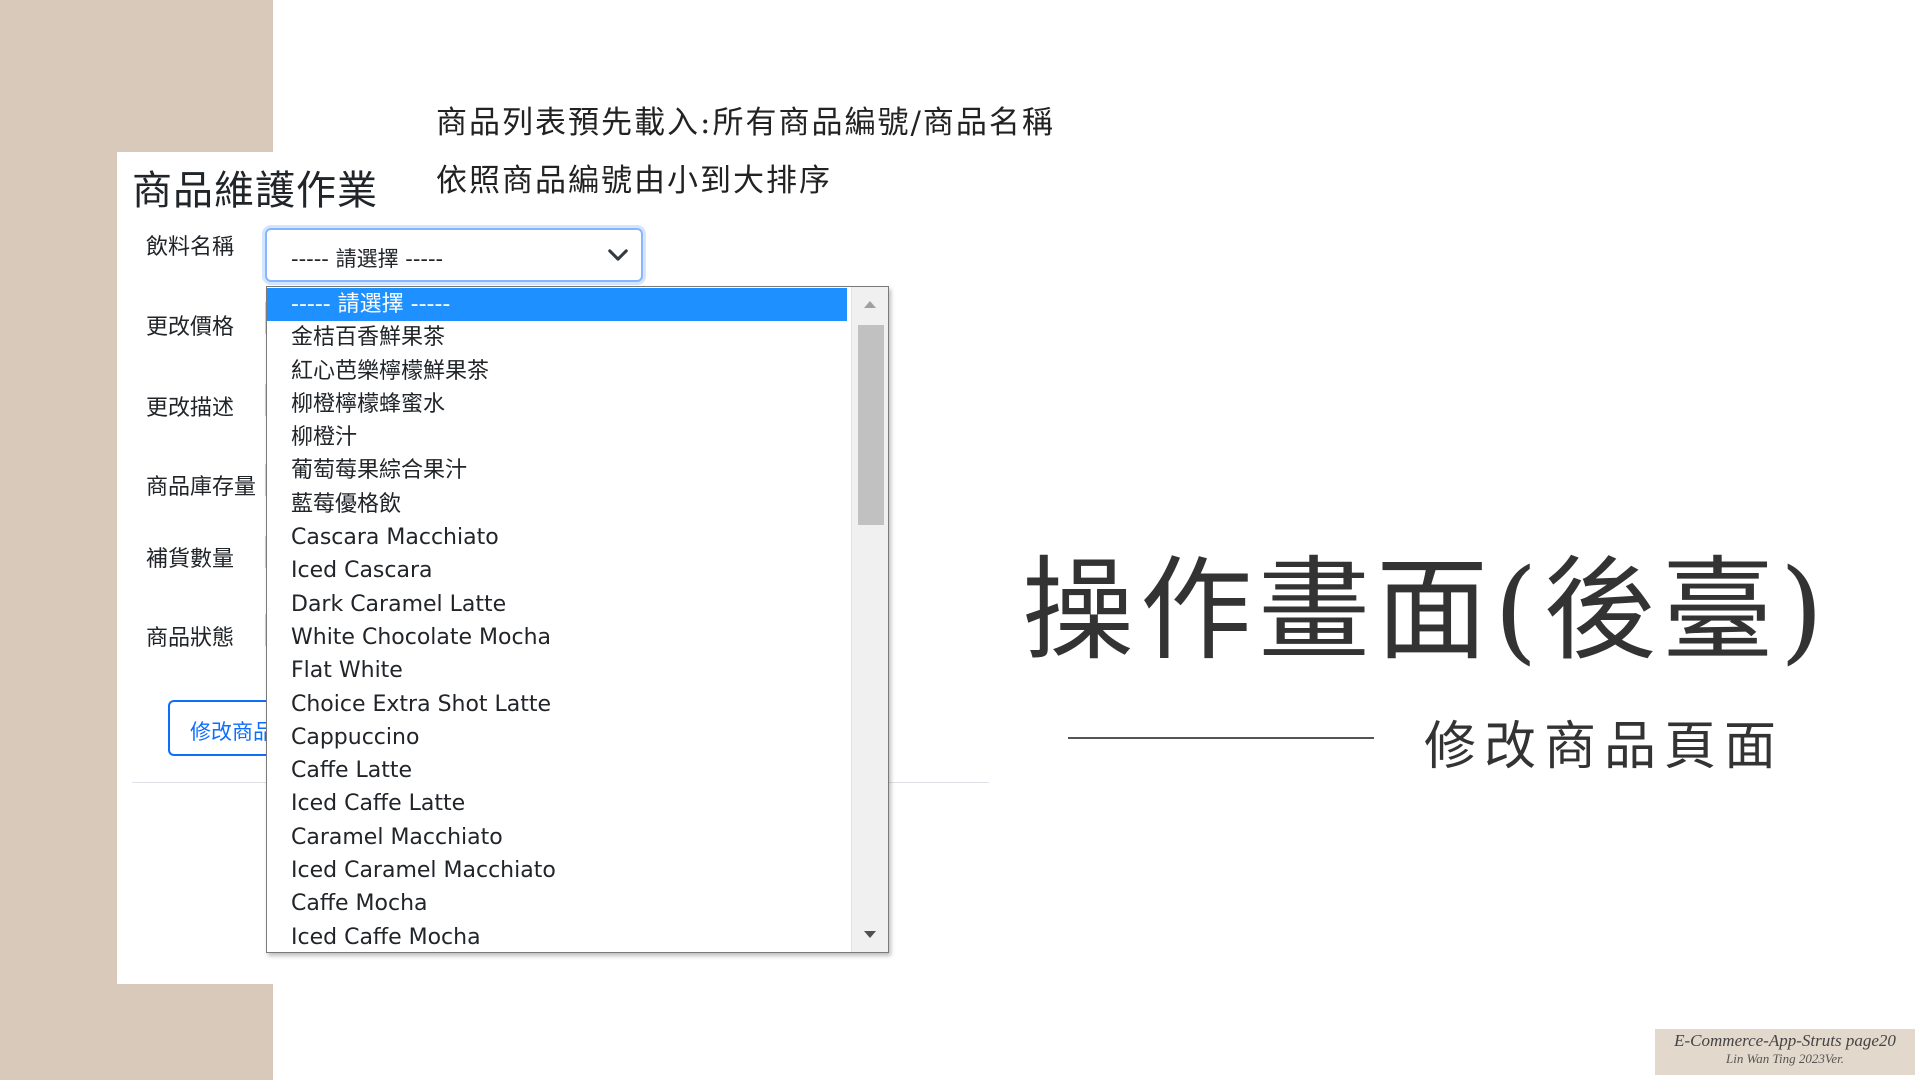  Describe the element at coordinates (557, 371) in the screenshot. I see `dropdown-option: 紅心芭樂檸檬鮮果茶` at that location.